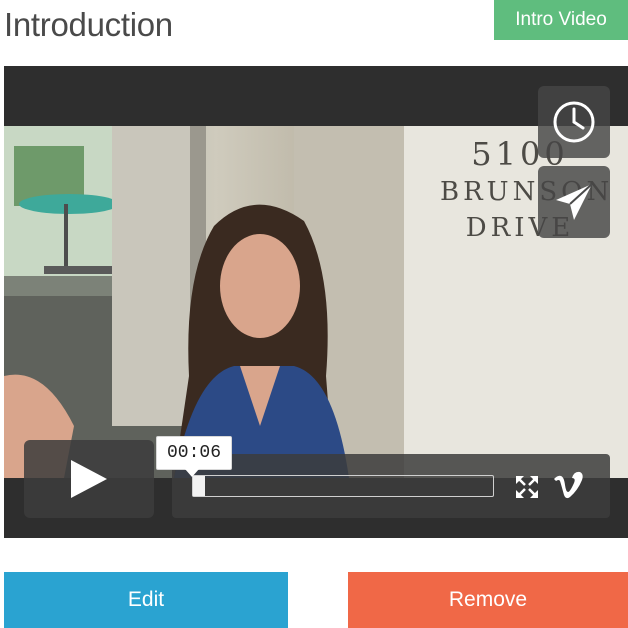 Image resolution: width=628 pixels, height=628 pixels. I want to click on control-bar, so click(391, 486).